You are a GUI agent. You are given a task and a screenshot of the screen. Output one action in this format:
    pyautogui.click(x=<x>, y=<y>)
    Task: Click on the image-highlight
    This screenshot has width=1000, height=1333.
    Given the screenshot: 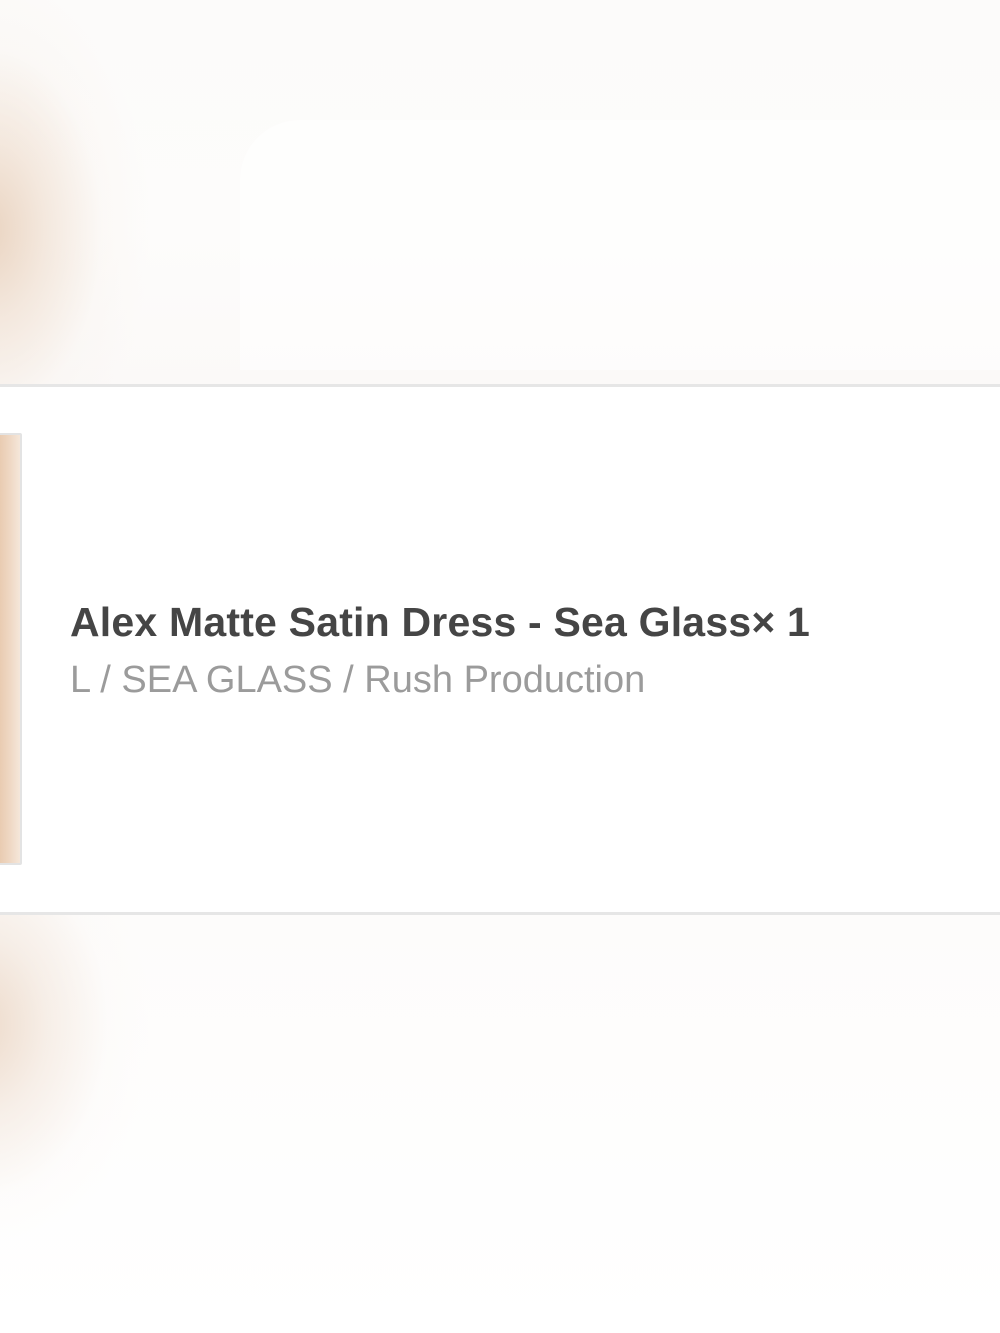 What is the action you would take?
    pyautogui.click(x=620, y=245)
    